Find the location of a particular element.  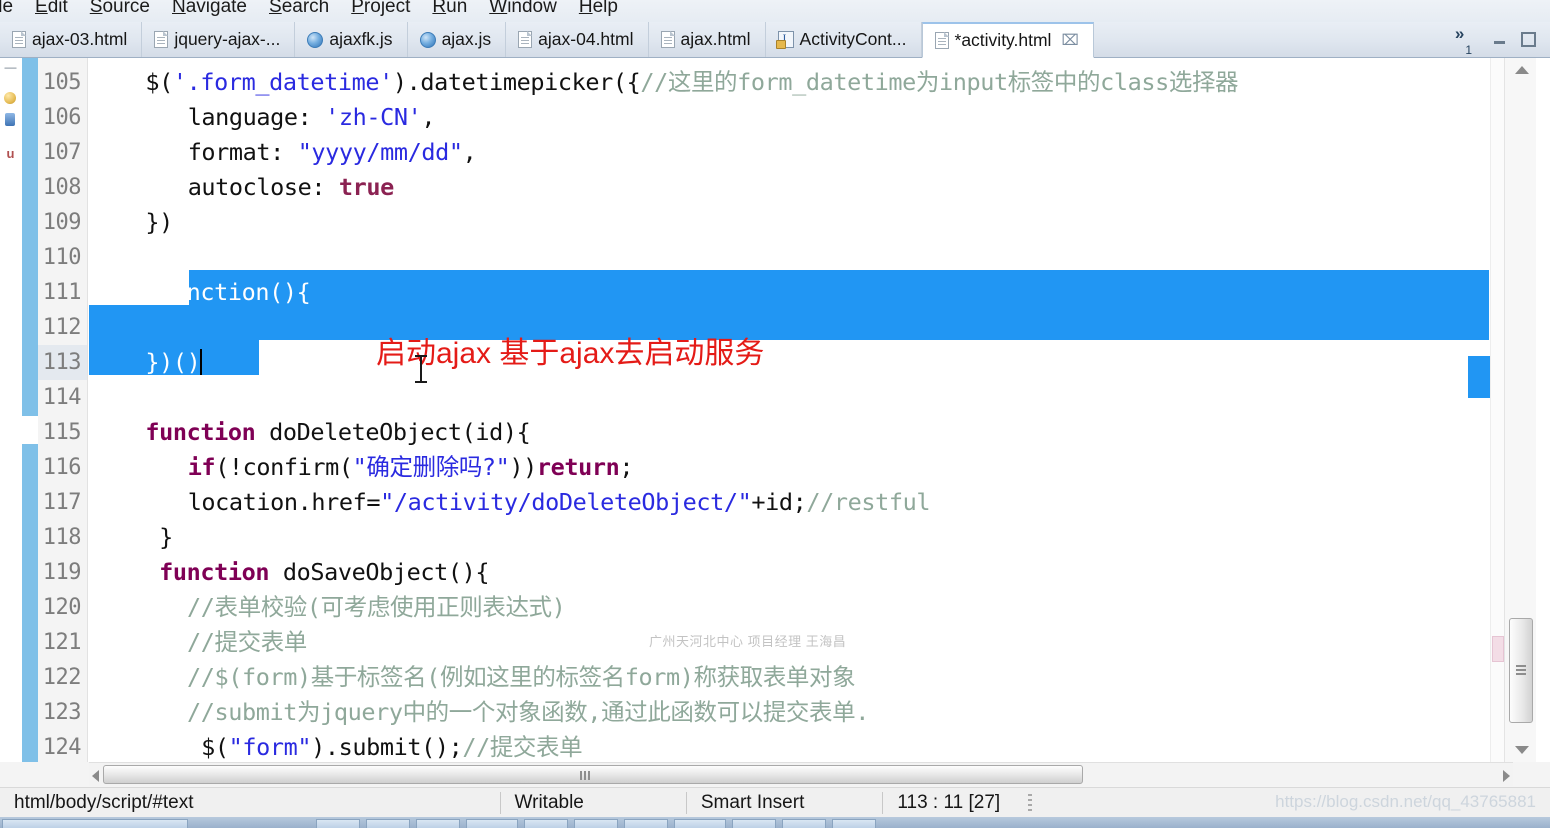

code-line-113: })() is located at coordinates (174, 362).